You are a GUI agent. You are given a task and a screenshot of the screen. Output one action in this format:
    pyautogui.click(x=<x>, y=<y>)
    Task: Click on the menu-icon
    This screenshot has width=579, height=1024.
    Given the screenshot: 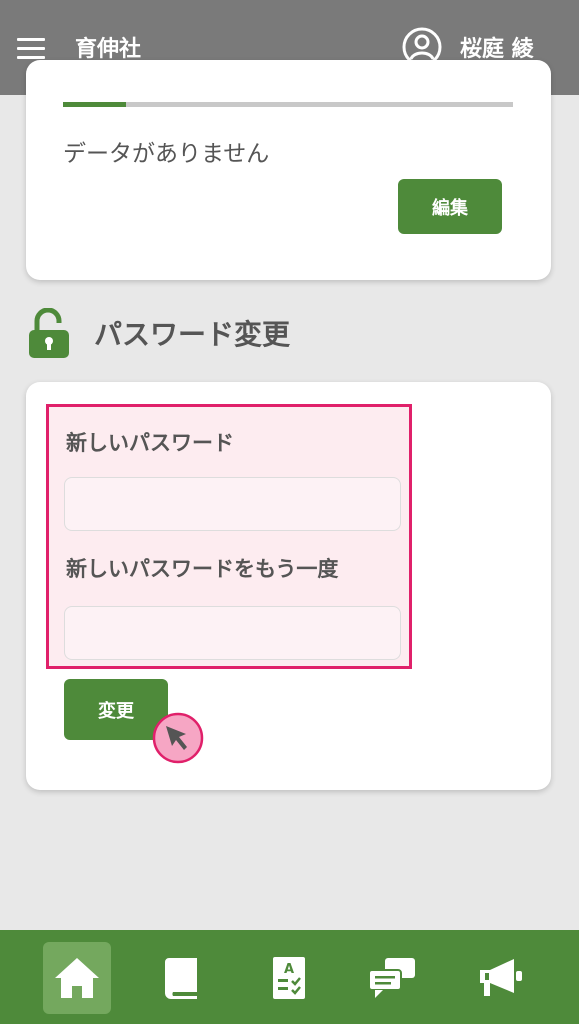 What is the action you would take?
    pyautogui.click(x=31, y=48)
    